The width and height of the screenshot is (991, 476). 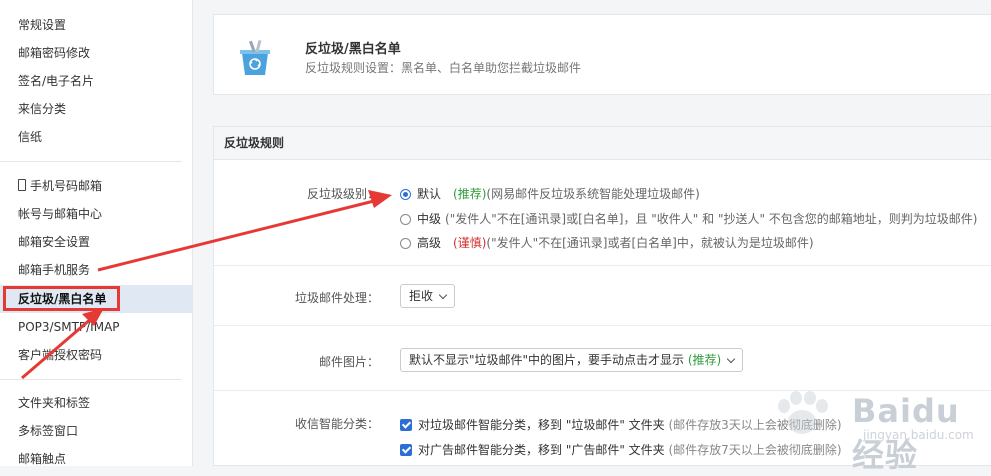 What do you see at coordinates (541, 425) in the screenshot?
I see `checkbox-label: 对垃圾邮件智能分类，移到 "垃圾邮件" 文件夹` at bounding box center [541, 425].